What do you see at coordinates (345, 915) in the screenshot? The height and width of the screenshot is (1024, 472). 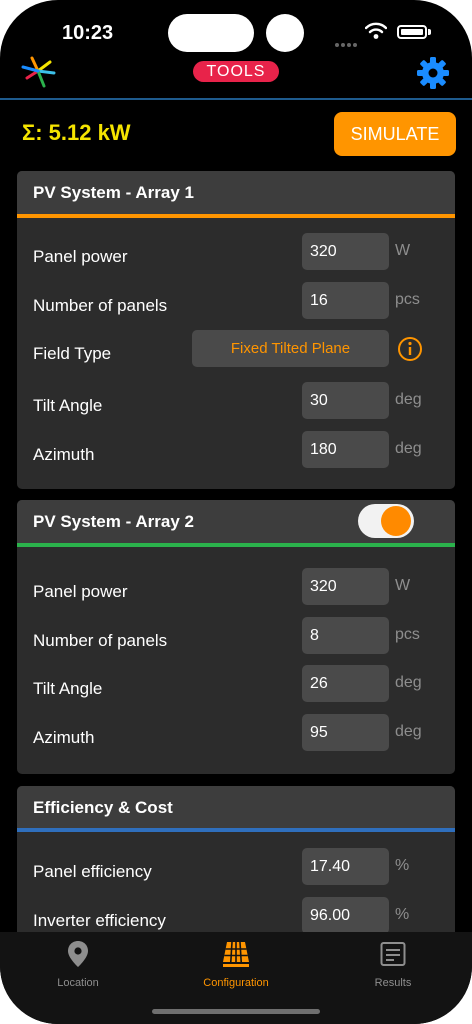 I see `inverter-efficiency-input: 96.00` at bounding box center [345, 915].